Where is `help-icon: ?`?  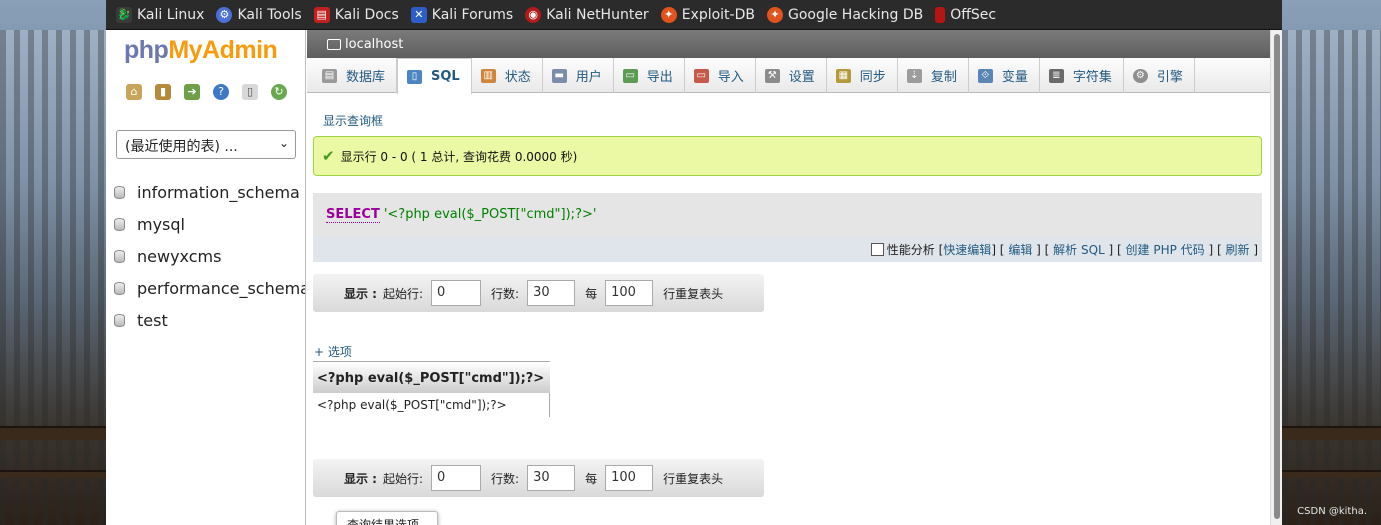
help-icon: ? is located at coordinates (221, 92).